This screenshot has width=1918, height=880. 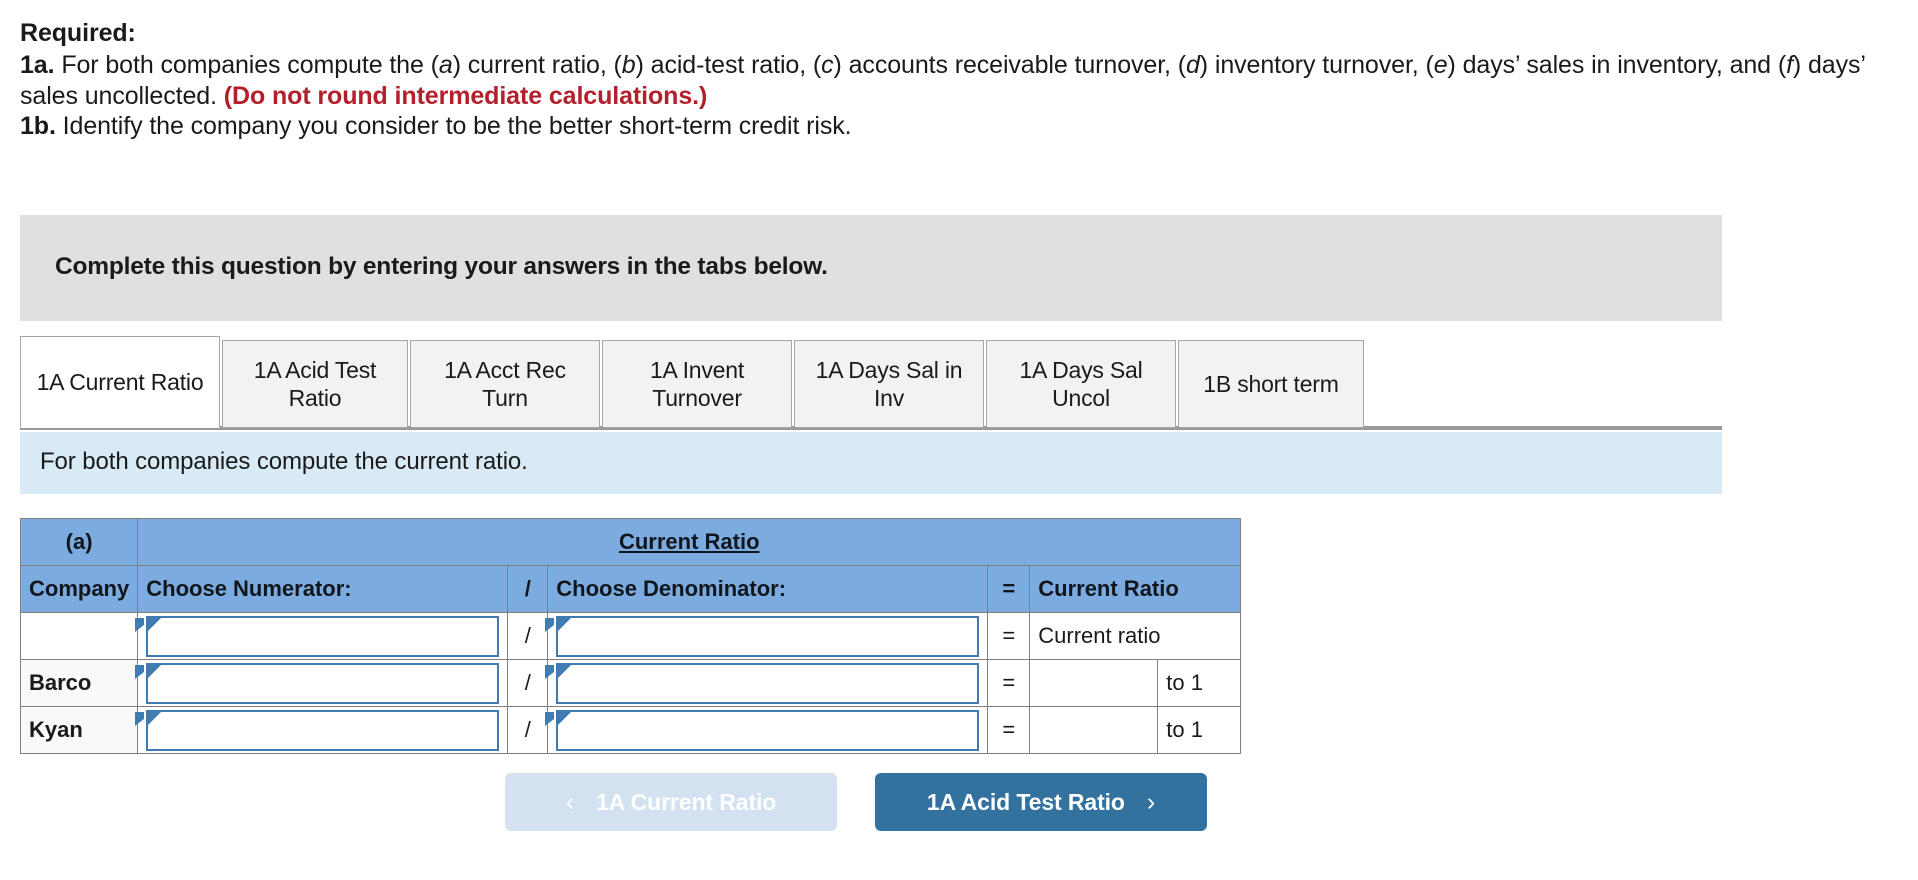 I want to click on tab-1a-current-ratio-label: 1A Current Ratio, so click(x=120, y=381).